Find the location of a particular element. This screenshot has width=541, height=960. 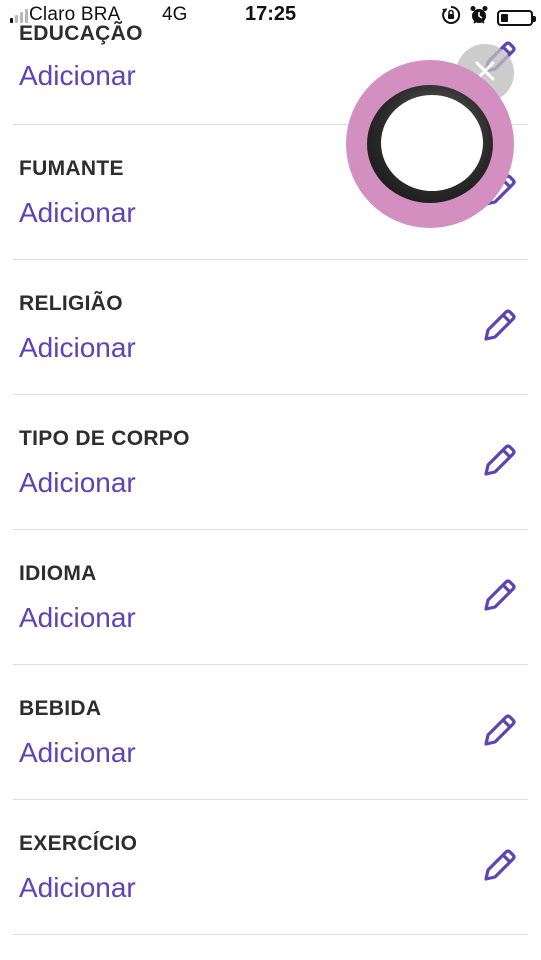

field-row-tipo-de-corpo: TIPO DE CORPO Adicionar is located at coordinates (270, 462).